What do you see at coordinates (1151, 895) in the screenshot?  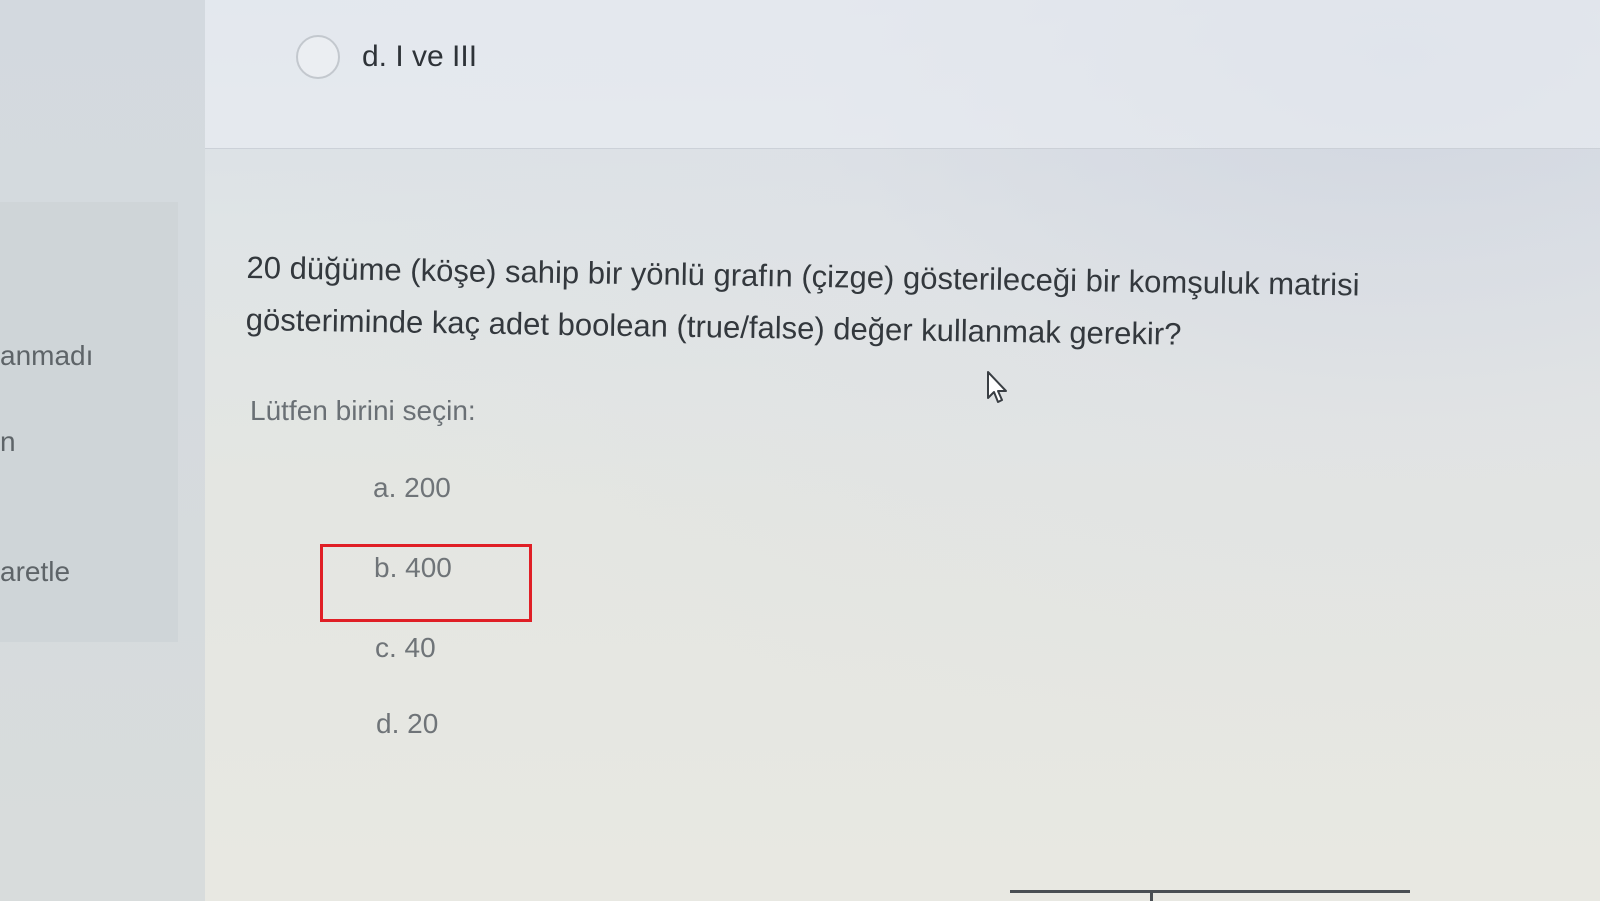 I see `bottom-edge-divider` at bounding box center [1151, 895].